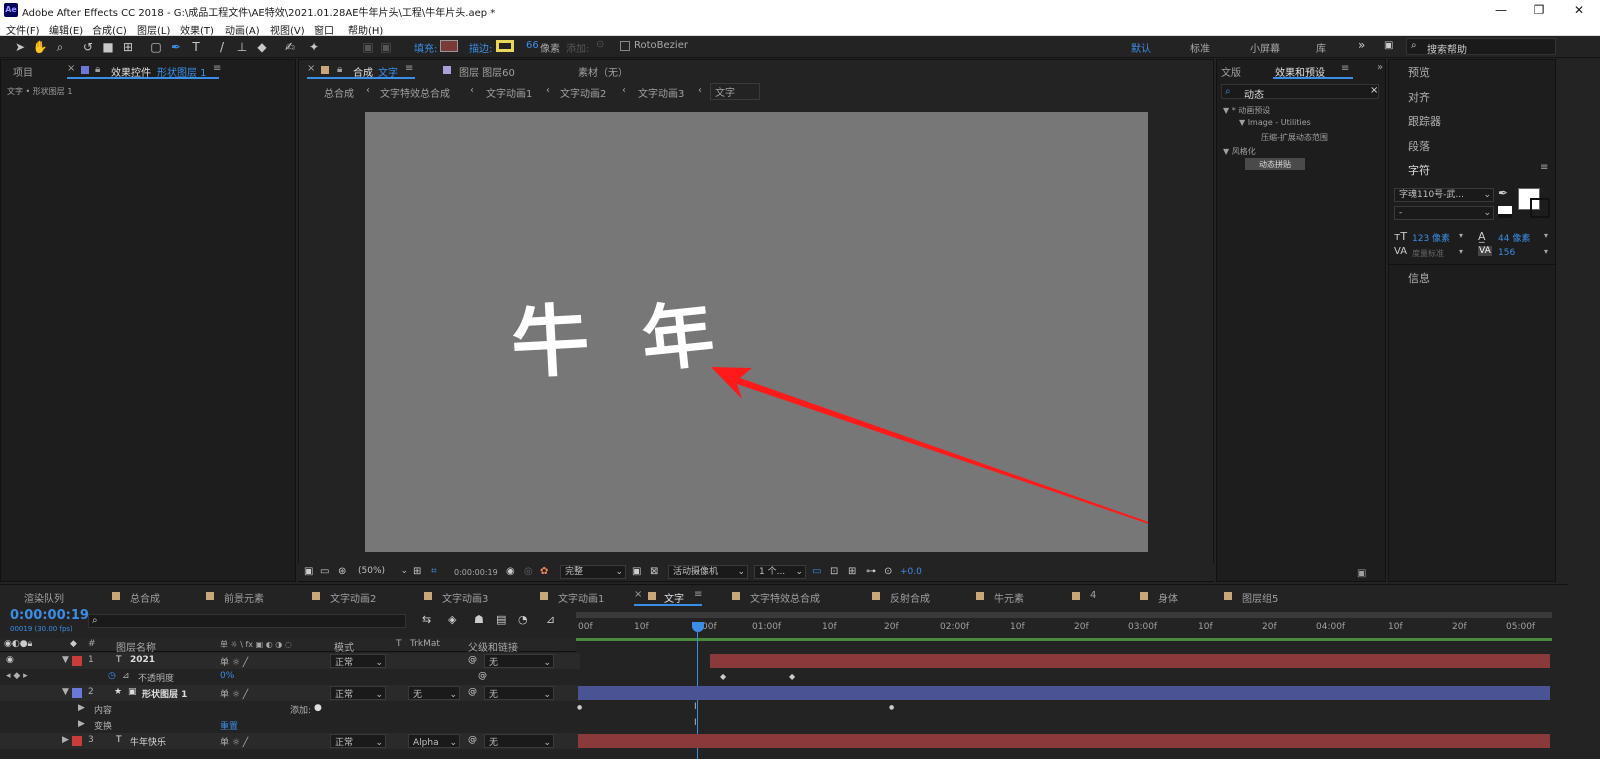 The height and width of the screenshot is (759, 1600). Describe the element at coordinates (698, 594) in the screenshot. I see `timeline-panel-menu-icon: ≡` at that location.